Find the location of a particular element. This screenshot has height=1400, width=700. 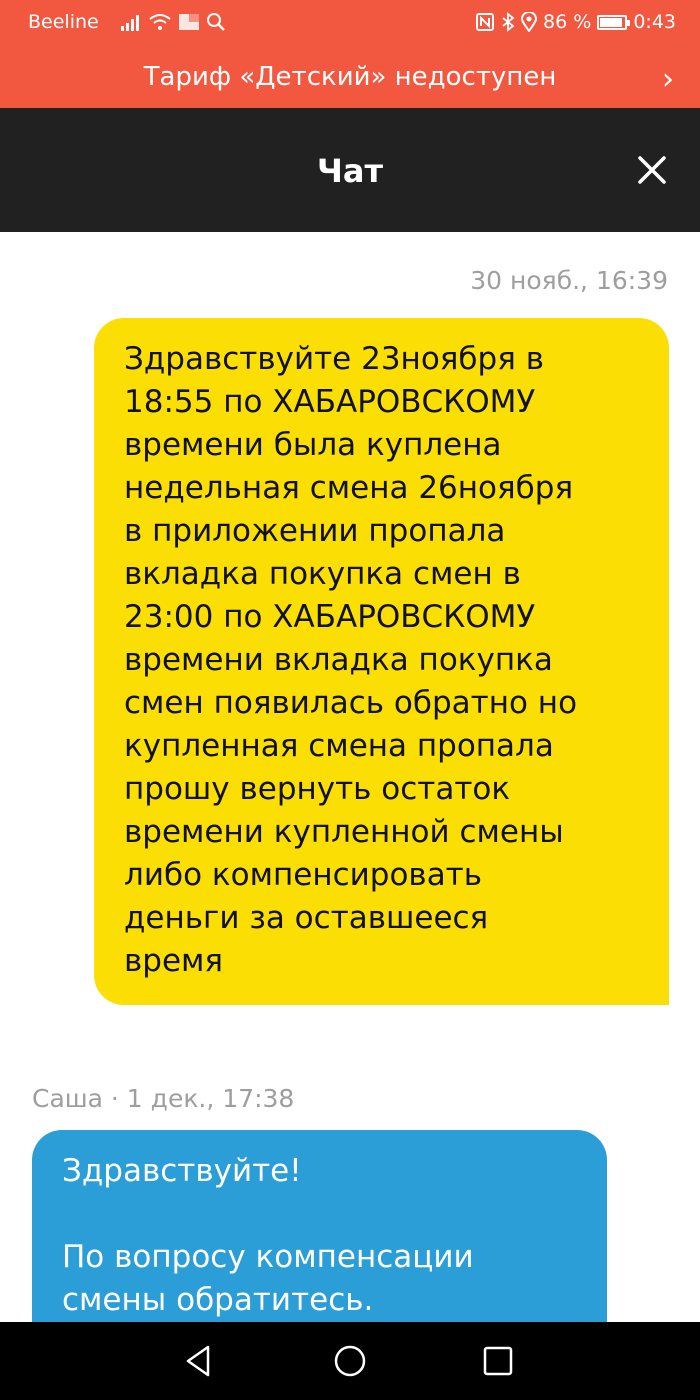

battery-percent: 86 % is located at coordinates (567, 22).